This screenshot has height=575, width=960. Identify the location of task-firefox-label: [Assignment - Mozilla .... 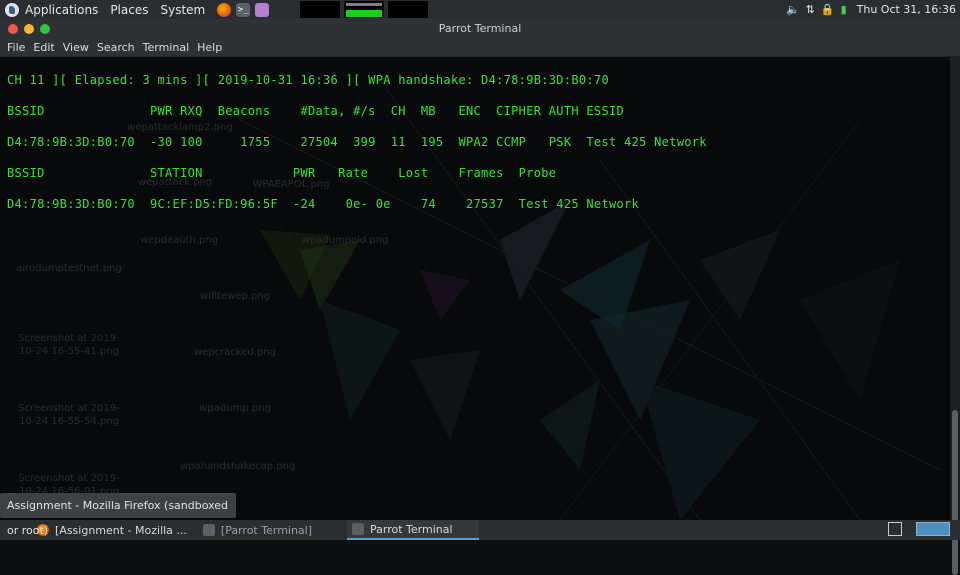
(121, 530).